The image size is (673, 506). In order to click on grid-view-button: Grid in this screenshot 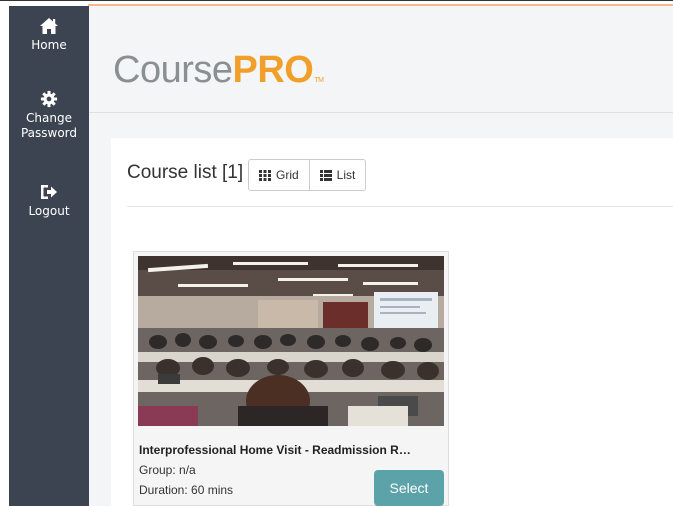, I will do `click(279, 175)`.